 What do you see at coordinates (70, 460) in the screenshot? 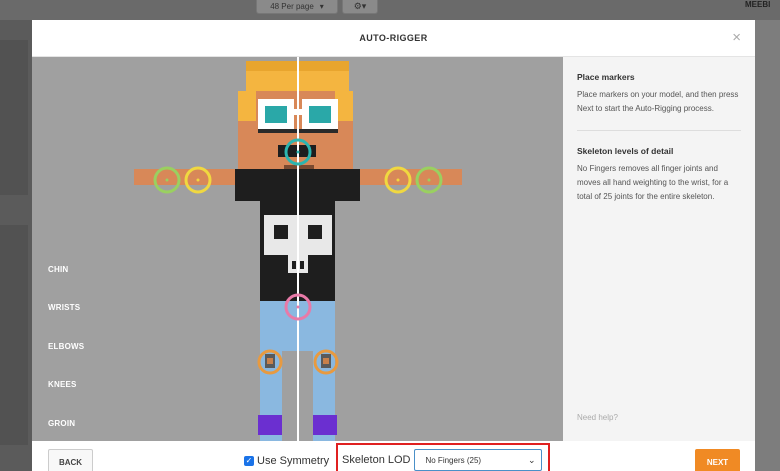
I see `back-button: BACK` at bounding box center [70, 460].